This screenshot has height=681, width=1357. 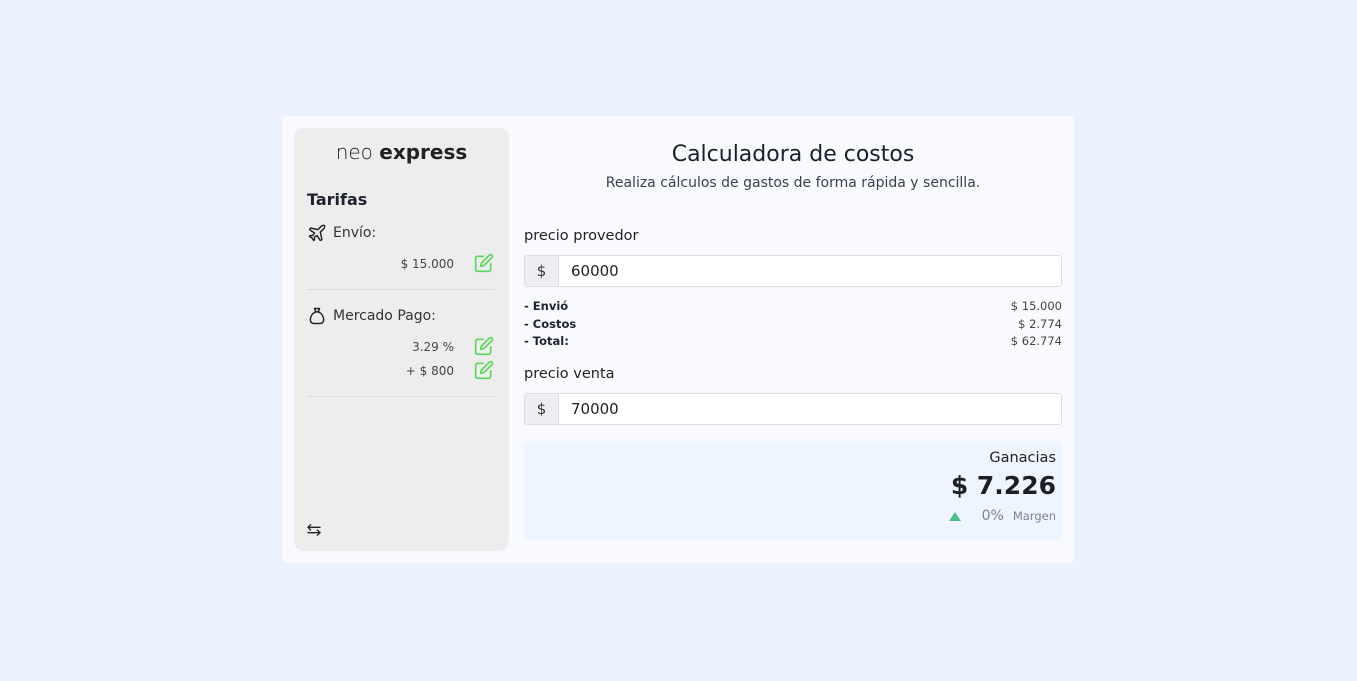 I want to click on precio-venta-label: precio venta, so click(x=569, y=374).